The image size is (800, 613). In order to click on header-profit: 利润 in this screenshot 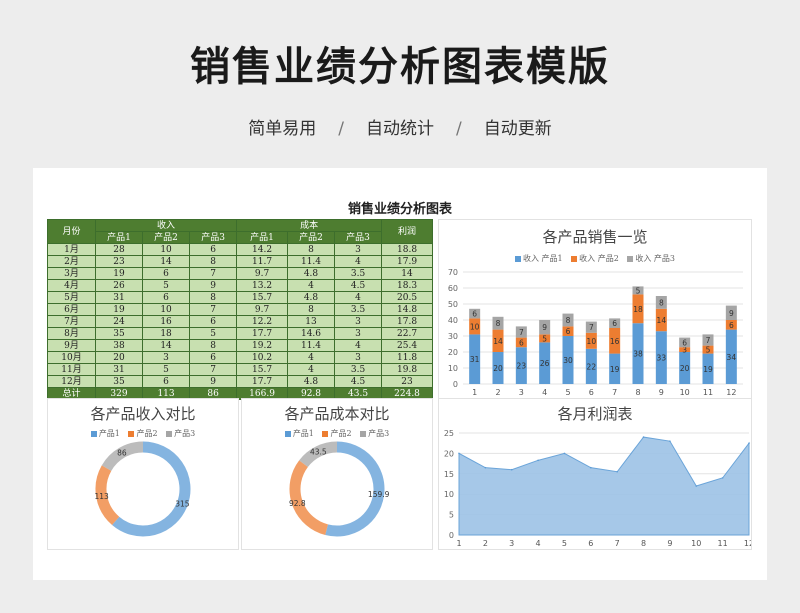, I will do `click(407, 231)`.